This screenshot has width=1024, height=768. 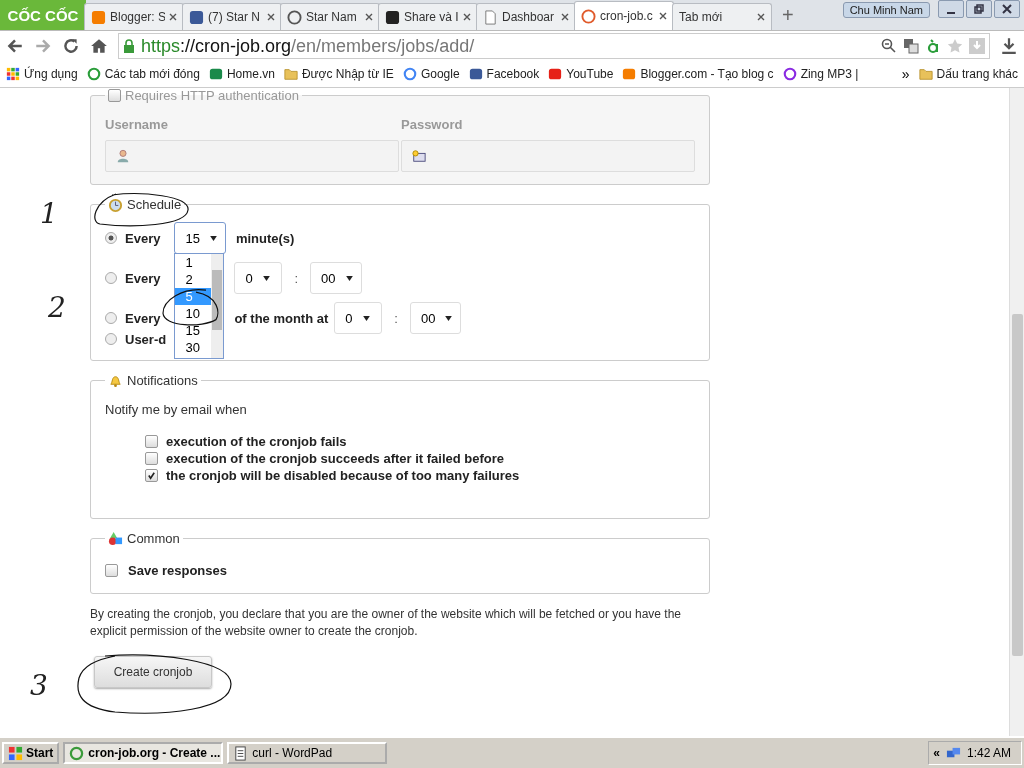 I want to click on browser-tab: (7) Star N, so click(x=232, y=16).